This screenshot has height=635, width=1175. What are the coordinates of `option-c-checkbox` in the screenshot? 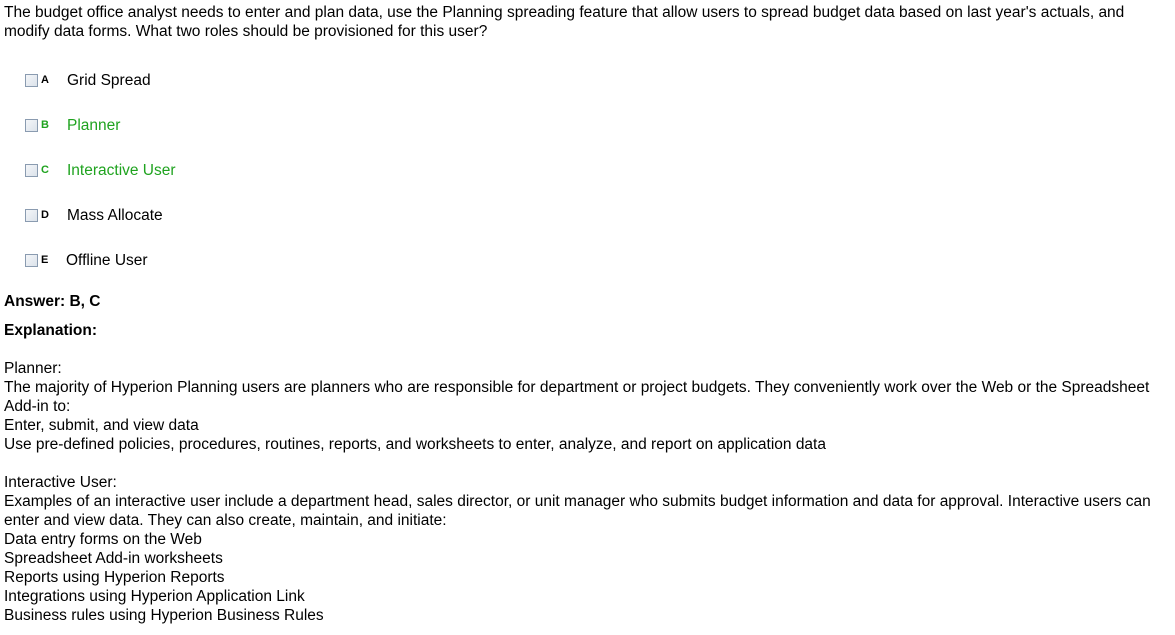 It's located at (31, 170).